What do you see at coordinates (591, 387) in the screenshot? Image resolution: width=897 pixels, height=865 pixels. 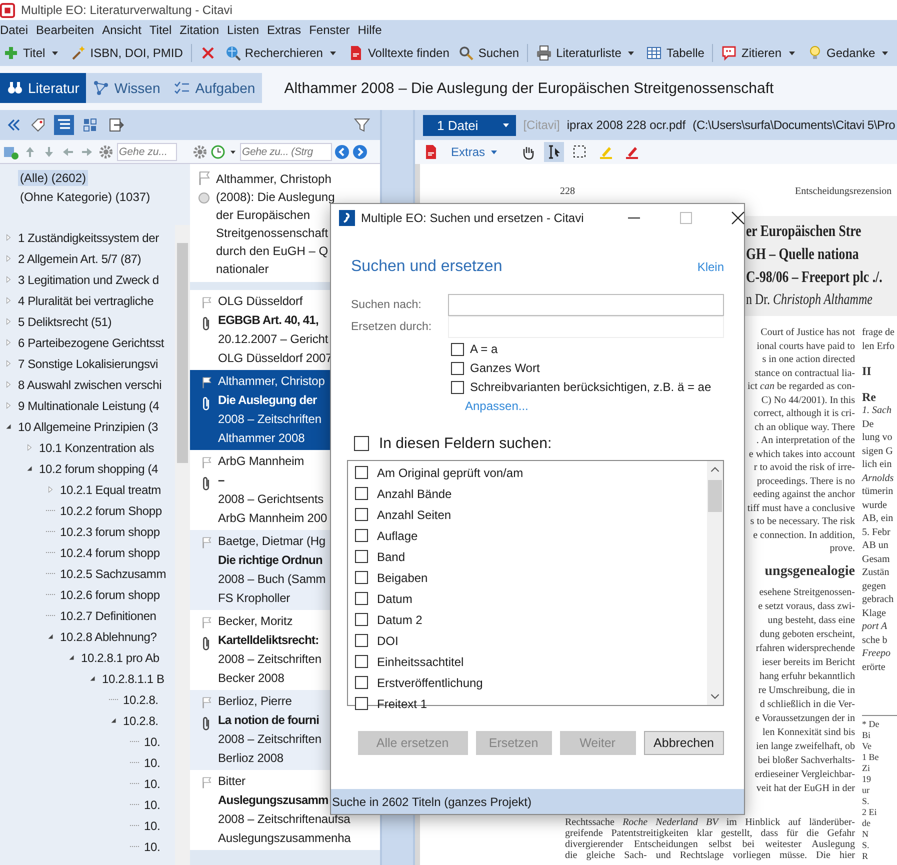 I see `option-label: Schreibvarianten berücksichtigen, z.B. ä = ae` at bounding box center [591, 387].